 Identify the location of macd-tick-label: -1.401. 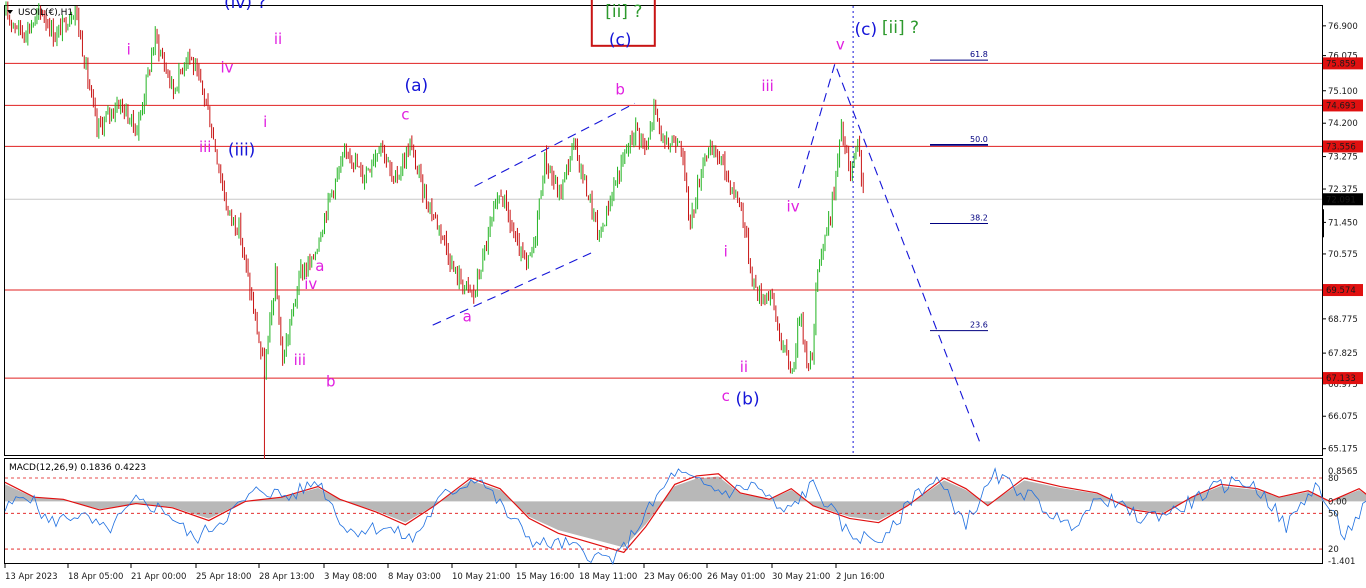
(1341, 562).